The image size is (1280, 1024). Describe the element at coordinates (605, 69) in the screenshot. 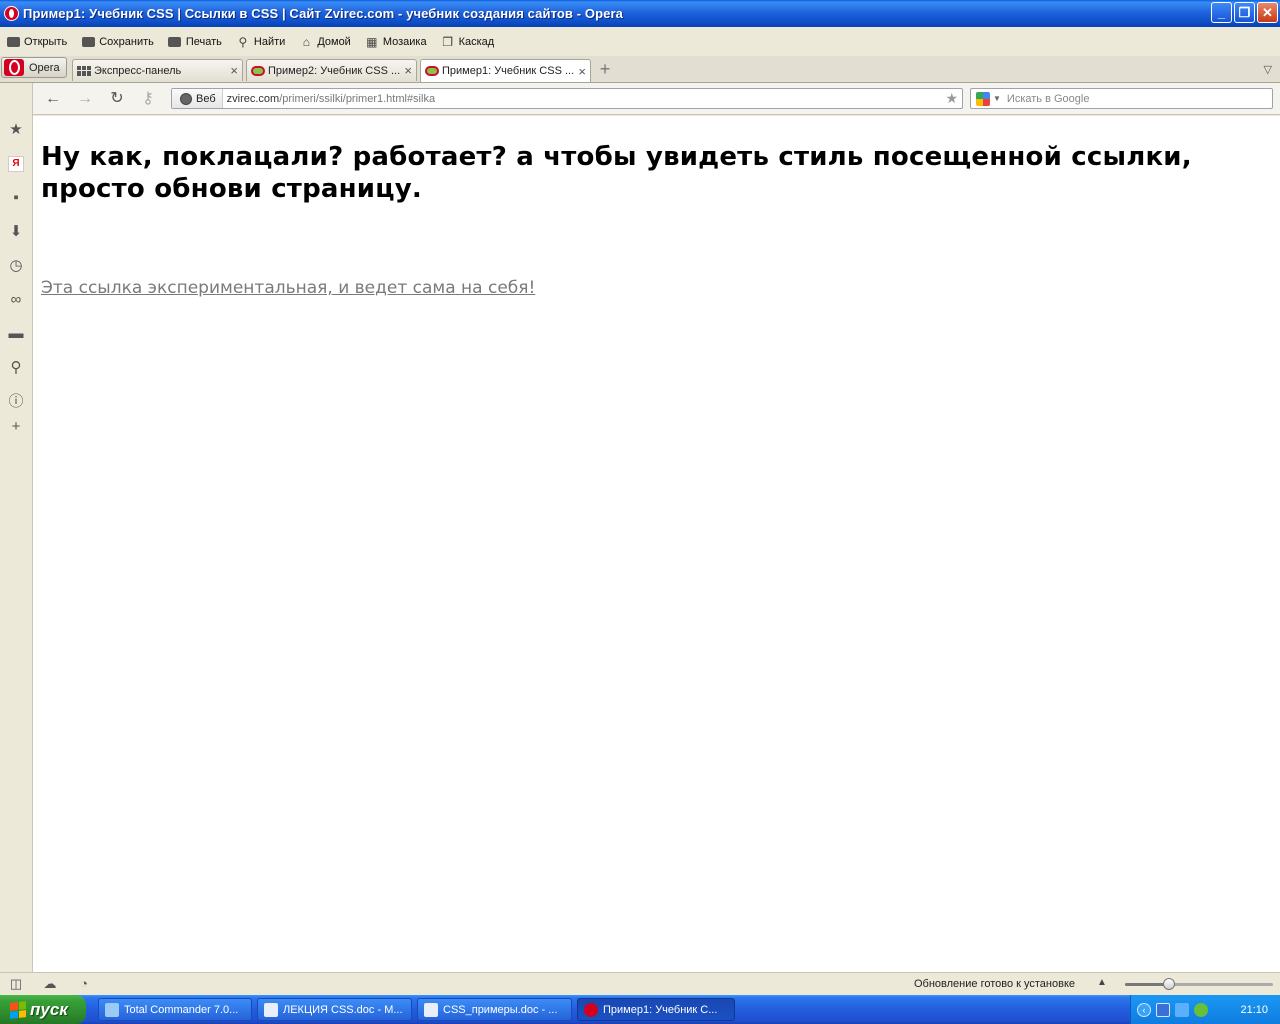

I see `new-tab-button: +` at that location.